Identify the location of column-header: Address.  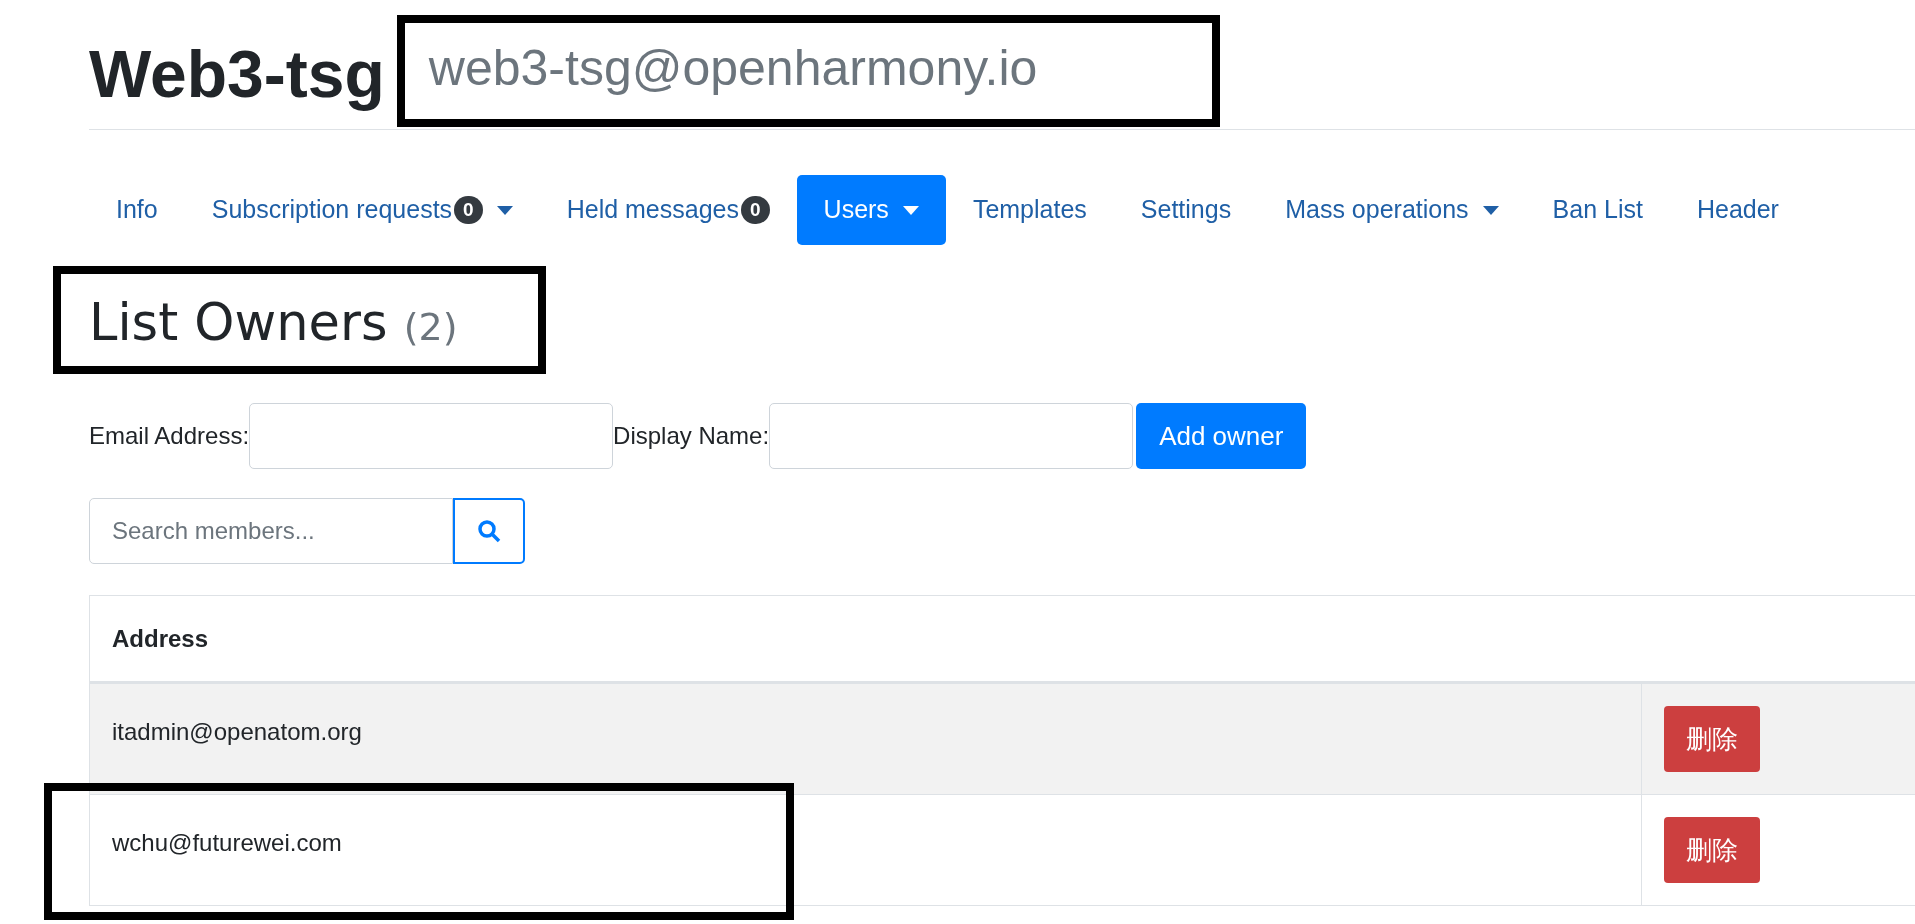
(160, 638).